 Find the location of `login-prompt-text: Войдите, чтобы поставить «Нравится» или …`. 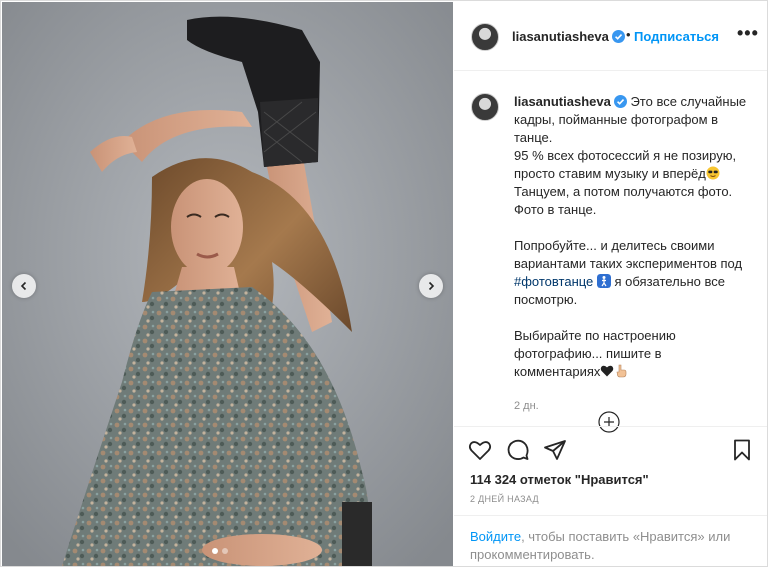

login-prompt-text: Войдите, чтобы поставить «Нравится» или … is located at coordinates (612, 546).